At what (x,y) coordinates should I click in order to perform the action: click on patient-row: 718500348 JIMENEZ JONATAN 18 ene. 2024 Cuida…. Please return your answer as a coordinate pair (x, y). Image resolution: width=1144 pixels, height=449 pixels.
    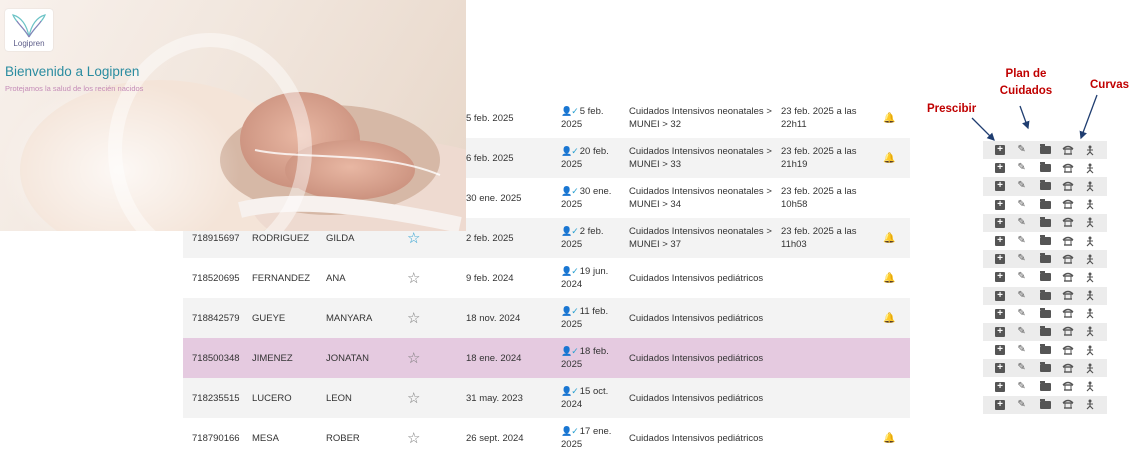
    Looking at the image, I should click on (546, 358).